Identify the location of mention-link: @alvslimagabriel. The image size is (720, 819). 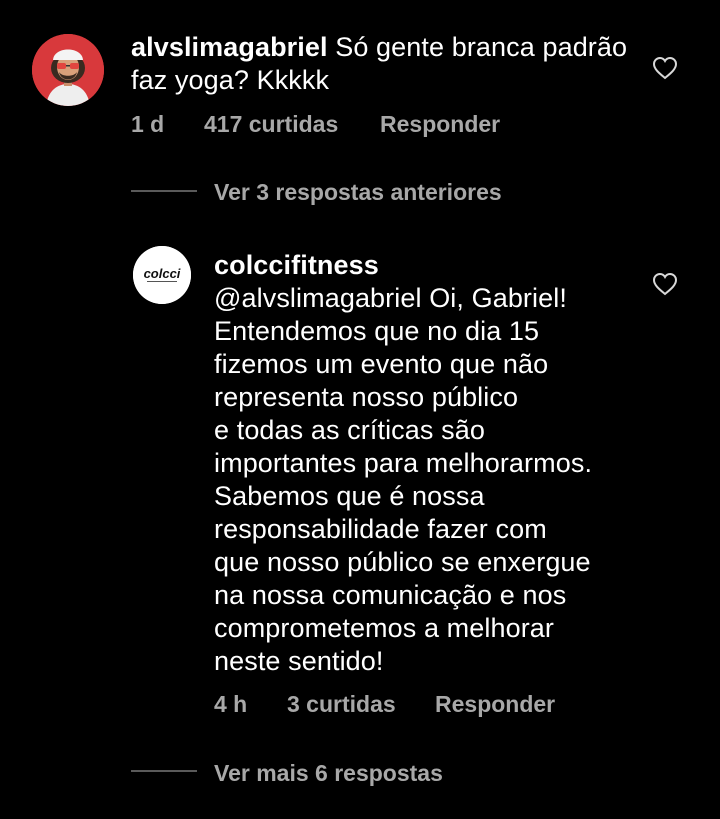
(318, 298).